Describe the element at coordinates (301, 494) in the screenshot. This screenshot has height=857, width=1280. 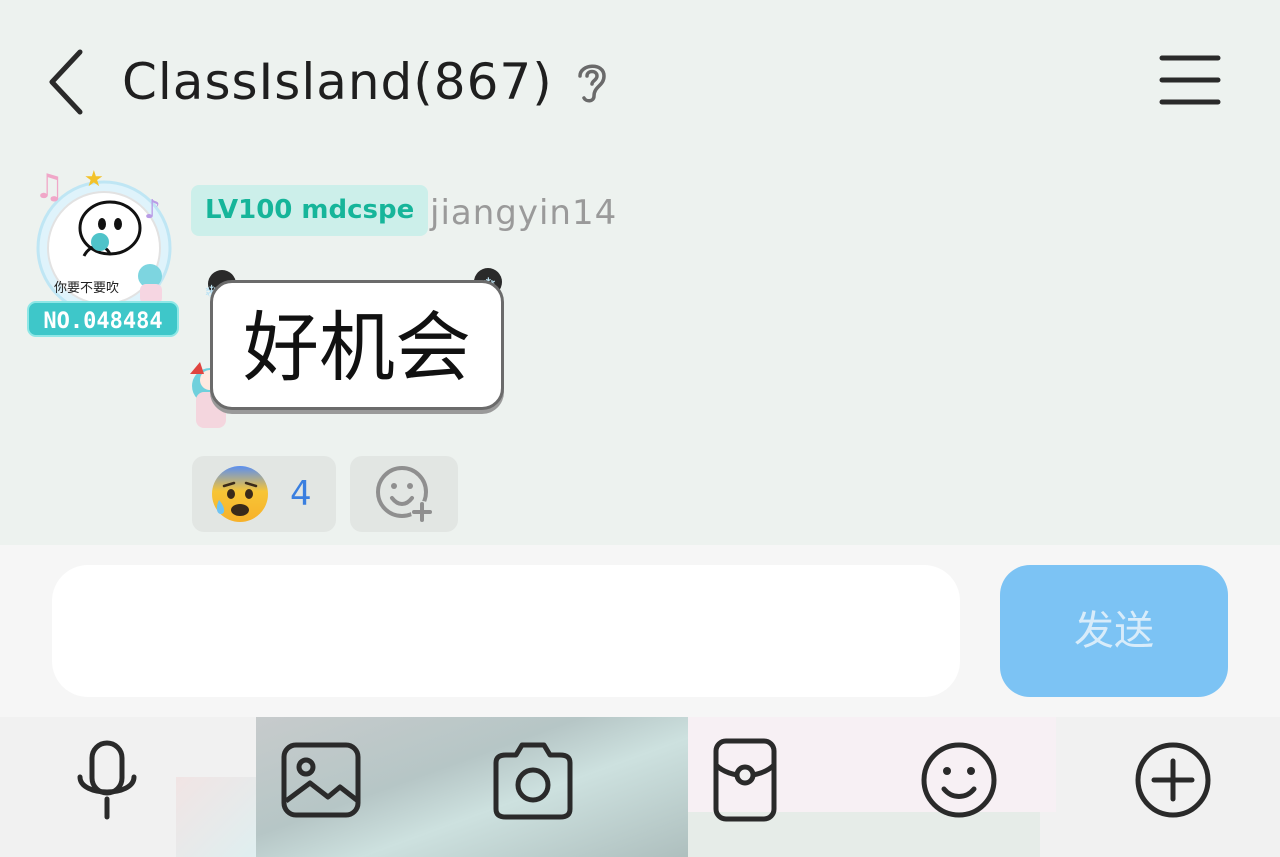
I see `reaction-count: 4` at that location.